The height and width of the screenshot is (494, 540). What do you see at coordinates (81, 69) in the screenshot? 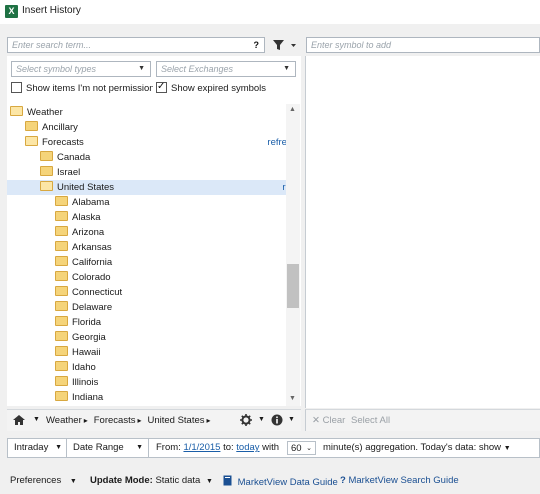
I see `symbol-types-select: Select symbol types ▼` at bounding box center [81, 69].